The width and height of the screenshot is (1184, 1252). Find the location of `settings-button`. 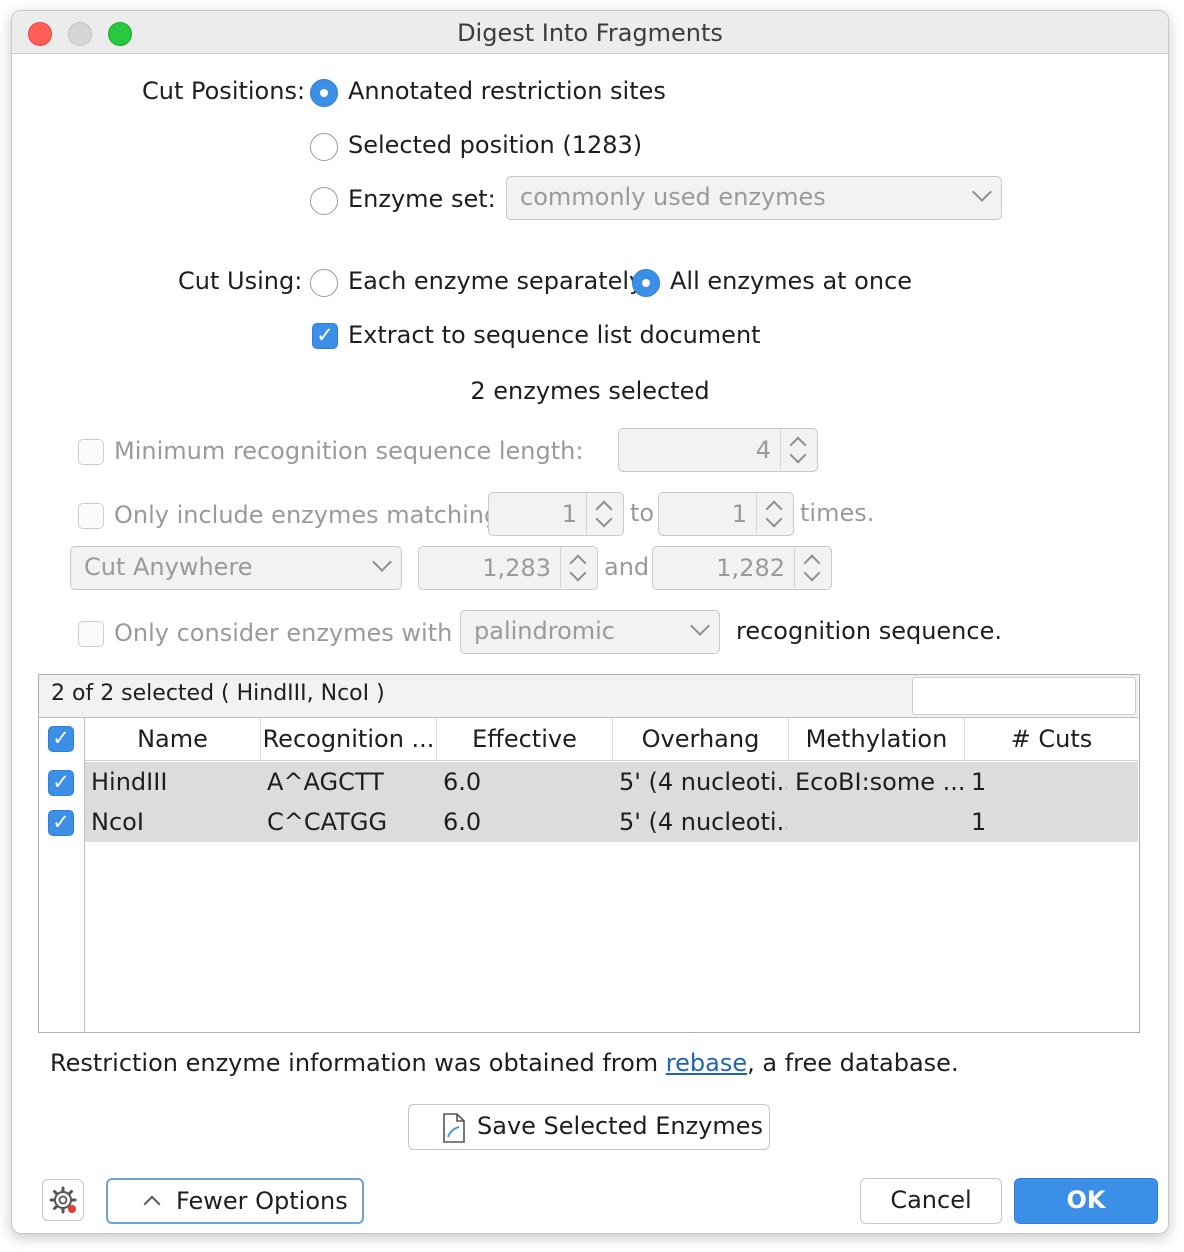

settings-button is located at coordinates (63, 1200).